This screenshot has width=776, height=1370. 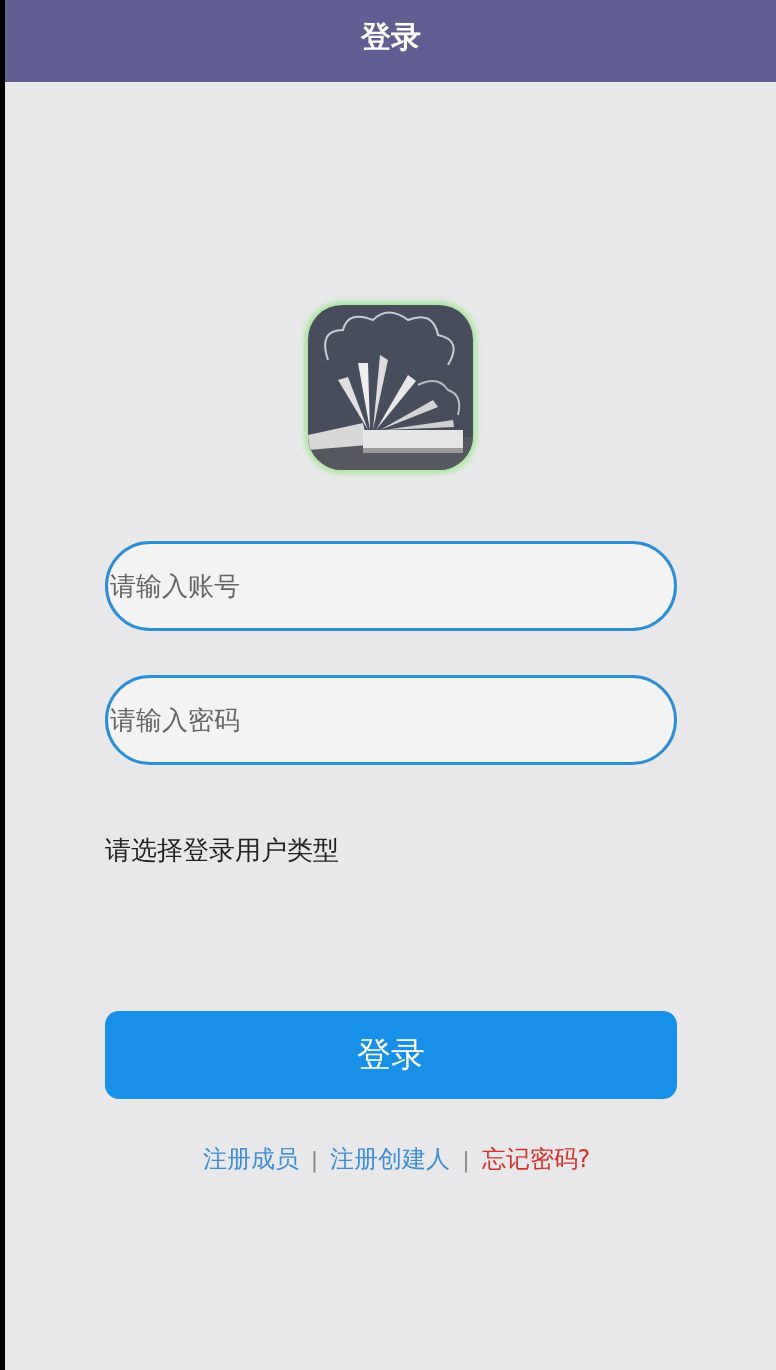 What do you see at coordinates (536, 1159) in the screenshot?
I see `link: 忘记密码?` at bounding box center [536, 1159].